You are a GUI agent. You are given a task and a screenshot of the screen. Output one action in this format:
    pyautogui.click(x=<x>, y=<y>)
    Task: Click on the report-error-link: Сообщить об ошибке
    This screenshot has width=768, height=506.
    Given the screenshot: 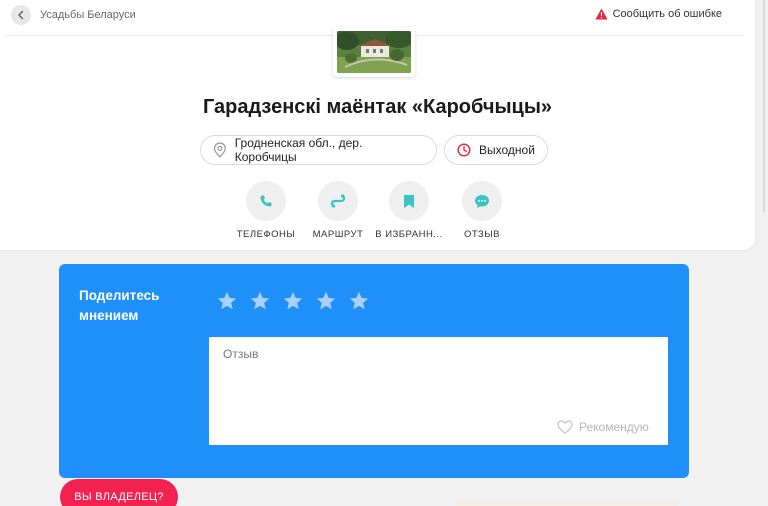 What is the action you would take?
    pyautogui.click(x=658, y=14)
    